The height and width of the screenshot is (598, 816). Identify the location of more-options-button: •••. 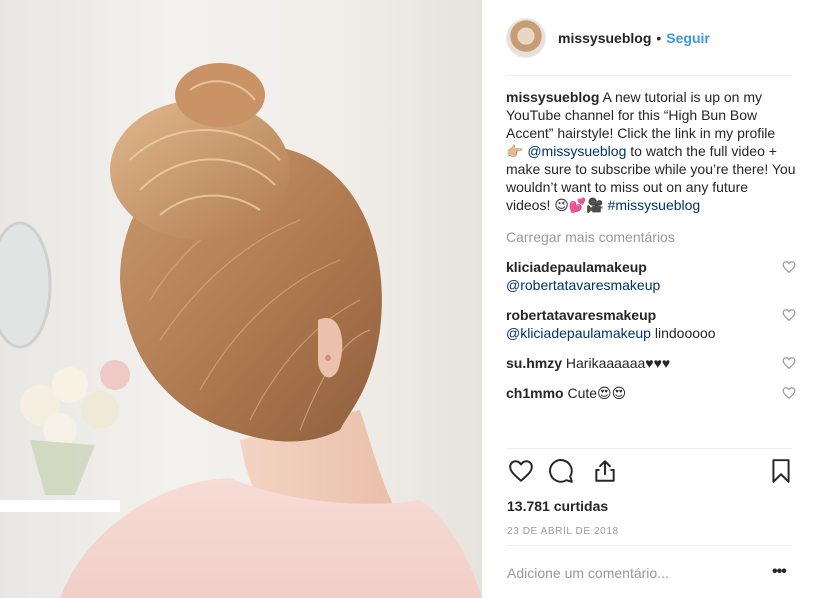
(779, 572).